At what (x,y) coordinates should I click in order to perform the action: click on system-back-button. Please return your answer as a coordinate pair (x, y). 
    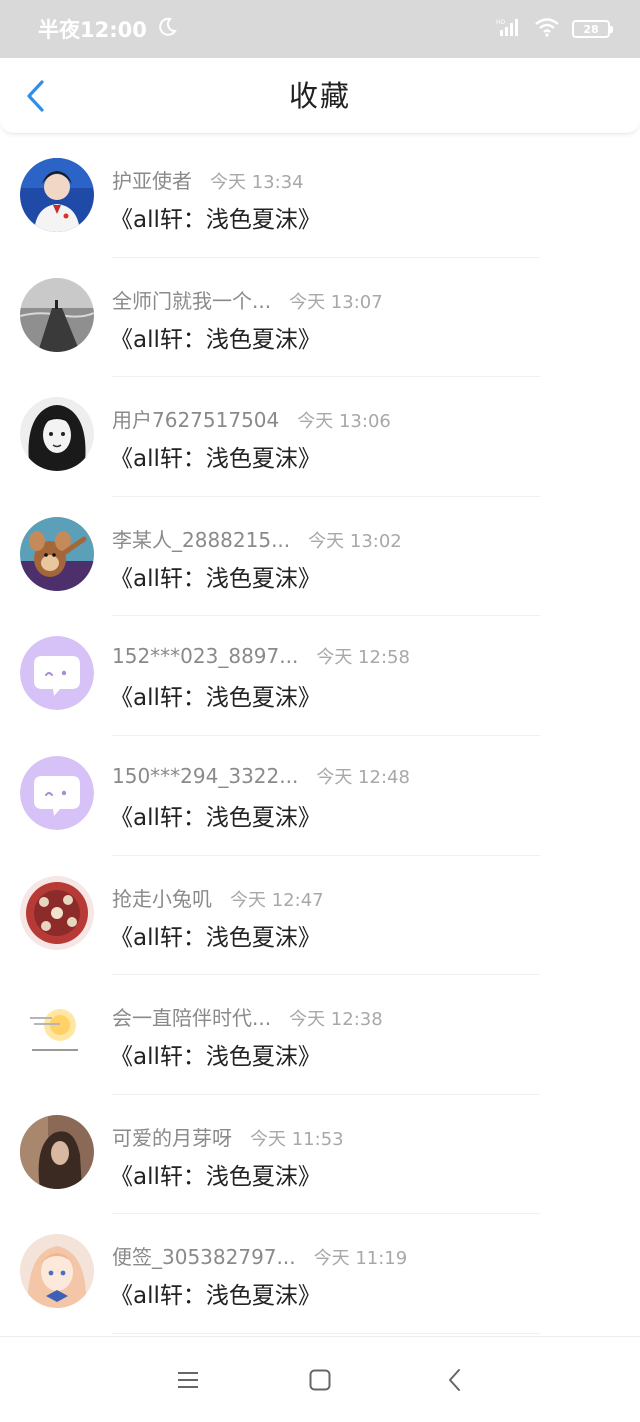
    Looking at the image, I should click on (455, 1380).